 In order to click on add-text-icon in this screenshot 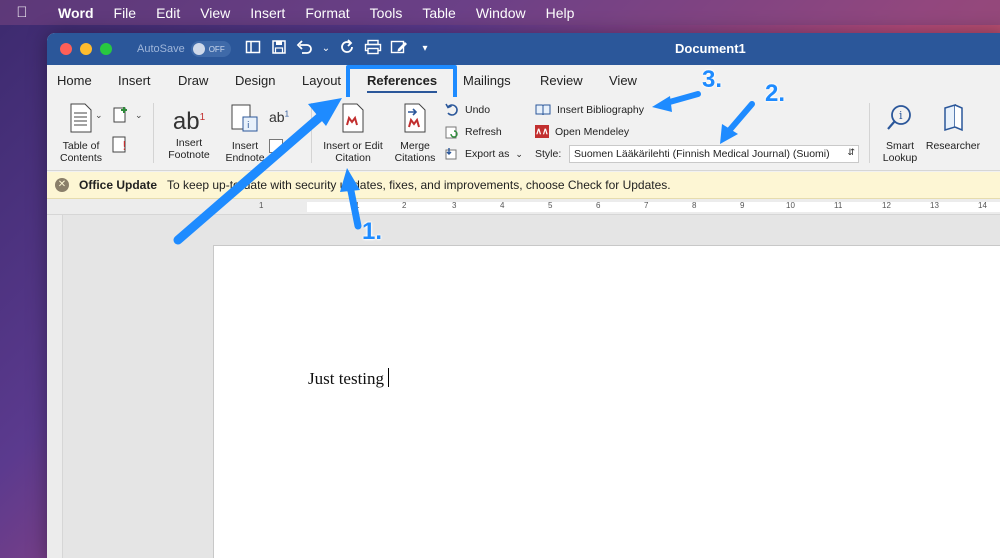, I will do `click(122, 117)`.